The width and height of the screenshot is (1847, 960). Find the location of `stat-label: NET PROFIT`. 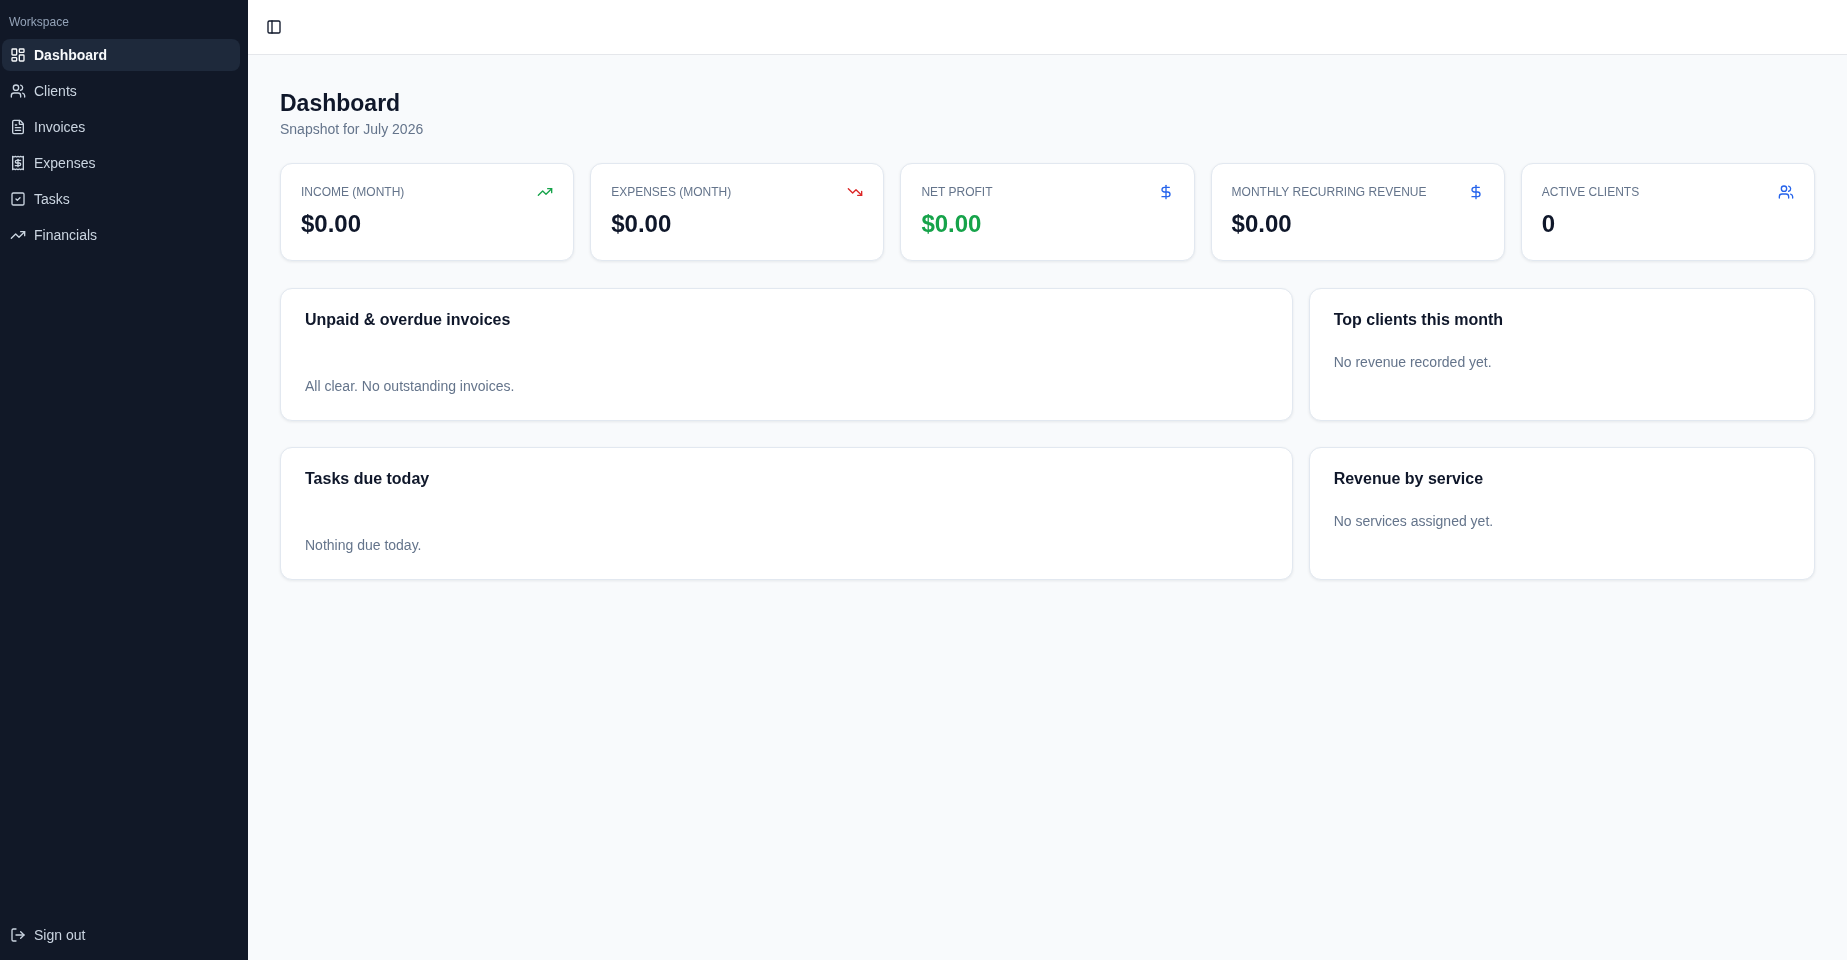

stat-label: NET PROFIT is located at coordinates (957, 192).